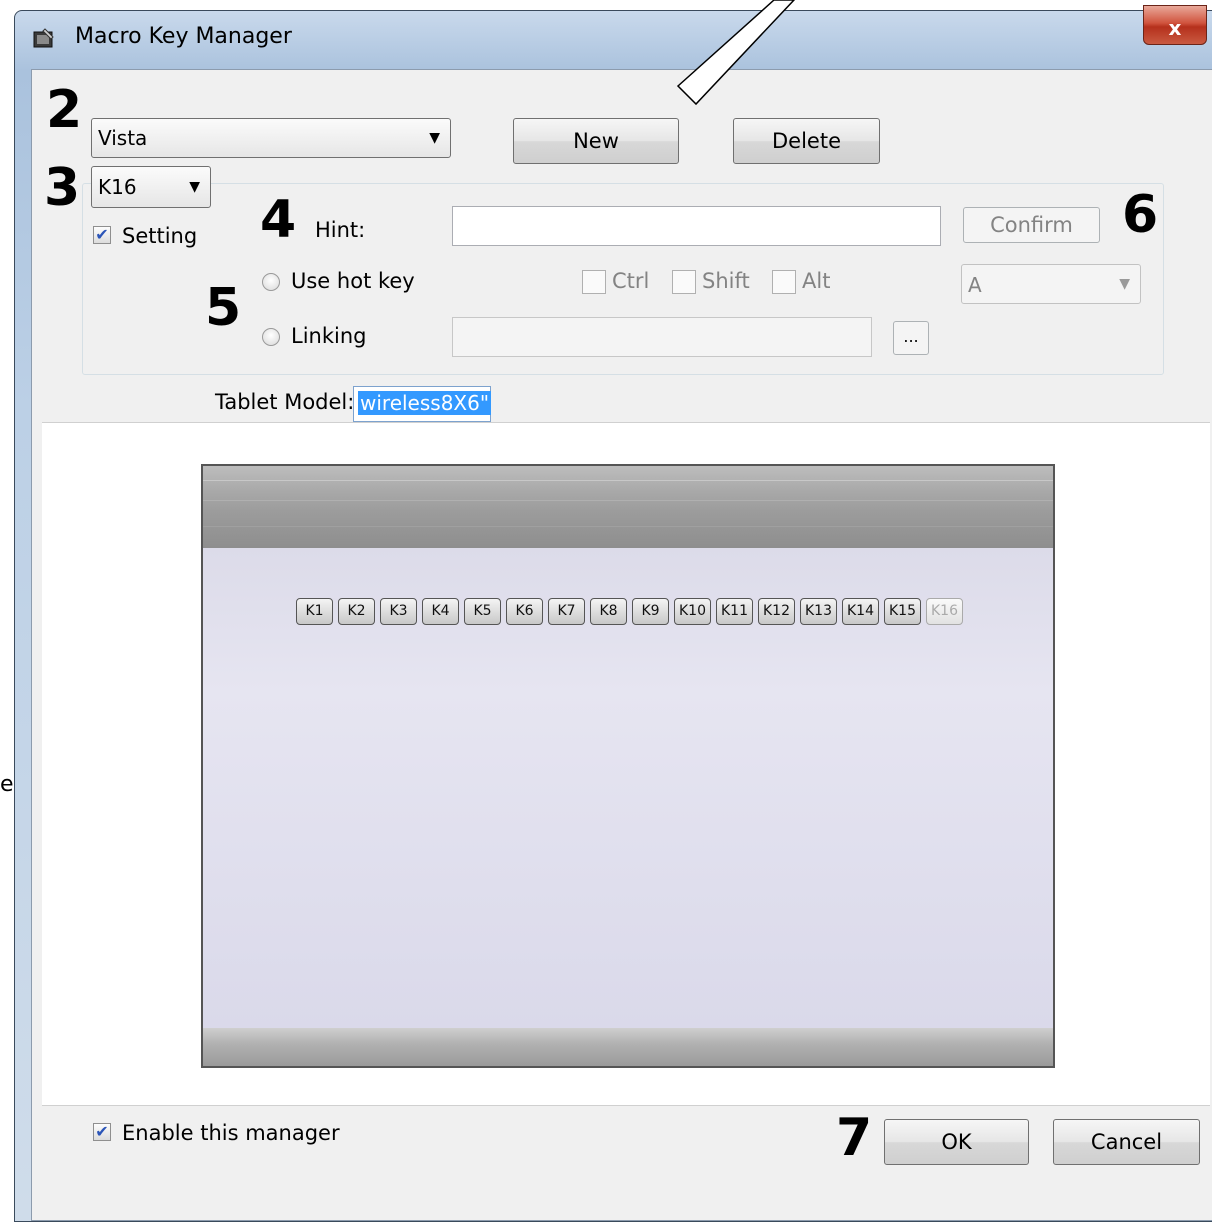  Describe the element at coordinates (736, 53) in the screenshot. I see `callout-pointer` at that location.